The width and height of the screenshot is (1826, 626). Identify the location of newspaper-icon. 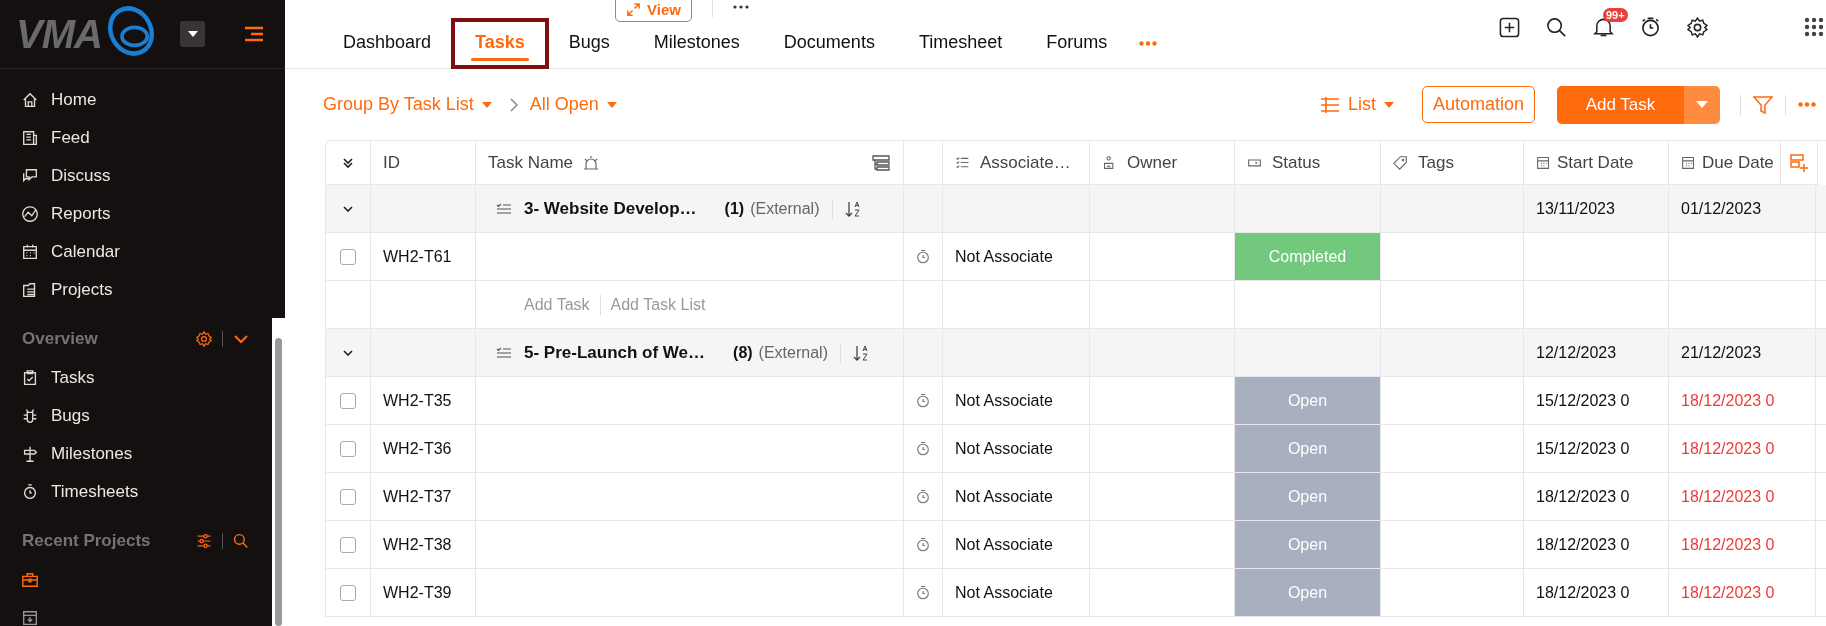
(30, 138).